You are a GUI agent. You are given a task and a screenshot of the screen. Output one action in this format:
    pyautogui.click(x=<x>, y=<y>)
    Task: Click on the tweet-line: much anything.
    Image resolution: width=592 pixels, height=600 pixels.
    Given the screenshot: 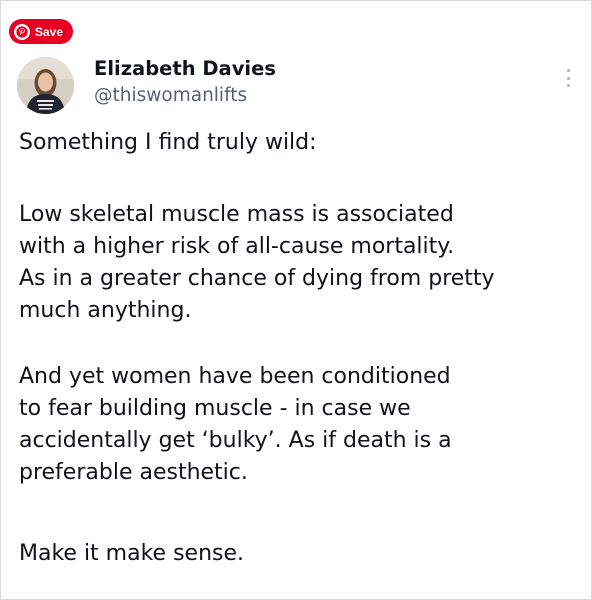 What is the action you would take?
    pyautogui.click(x=105, y=310)
    